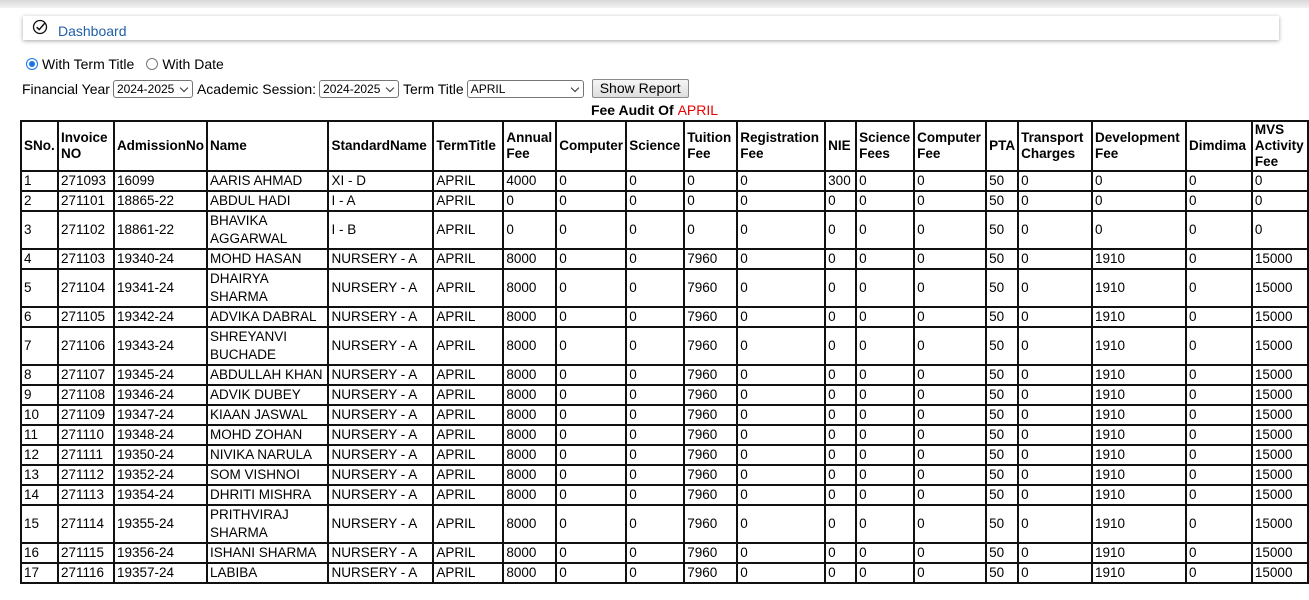 The image size is (1309, 600). Describe the element at coordinates (267, 317) in the screenshot. I see `table-cell: ADVIKA DABRAL` at that location.